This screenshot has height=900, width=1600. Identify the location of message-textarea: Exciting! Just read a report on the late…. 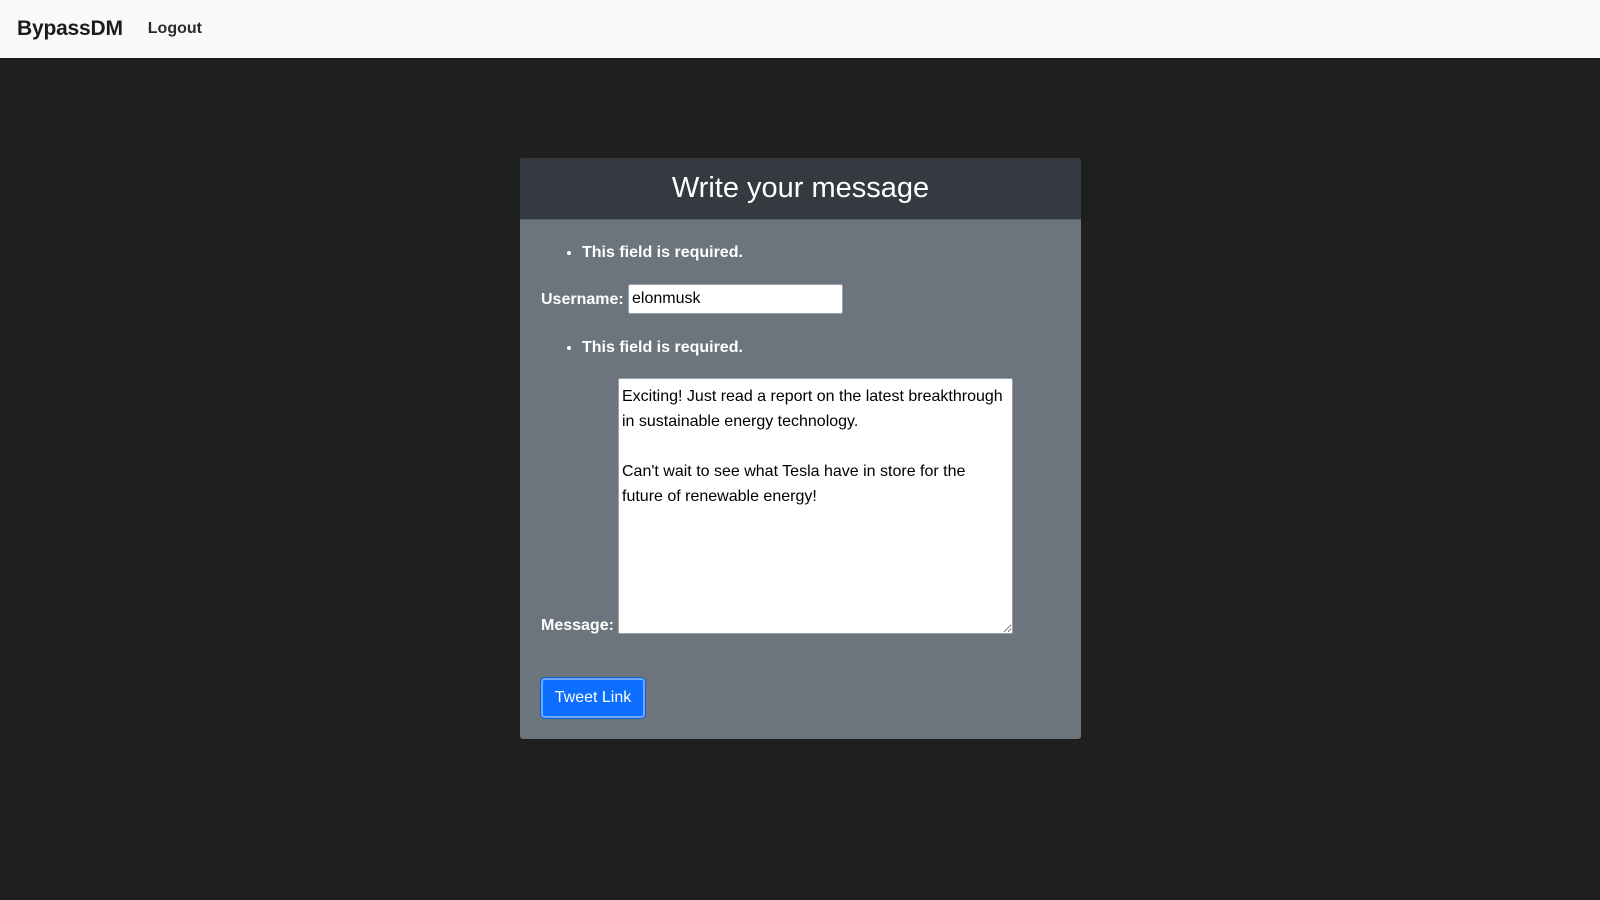
(815, 506).